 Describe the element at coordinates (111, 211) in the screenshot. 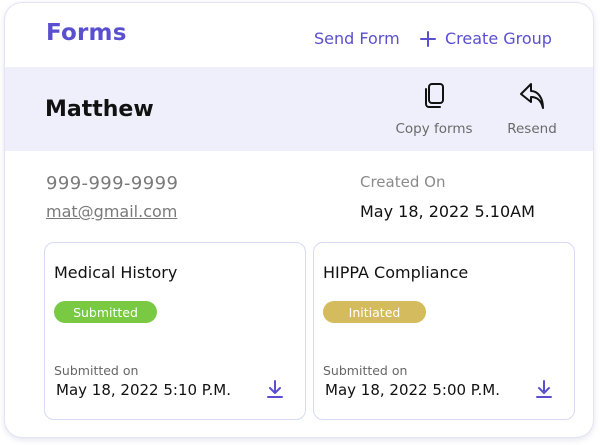

I see `contact-email: mat@gmail.com` at that location.